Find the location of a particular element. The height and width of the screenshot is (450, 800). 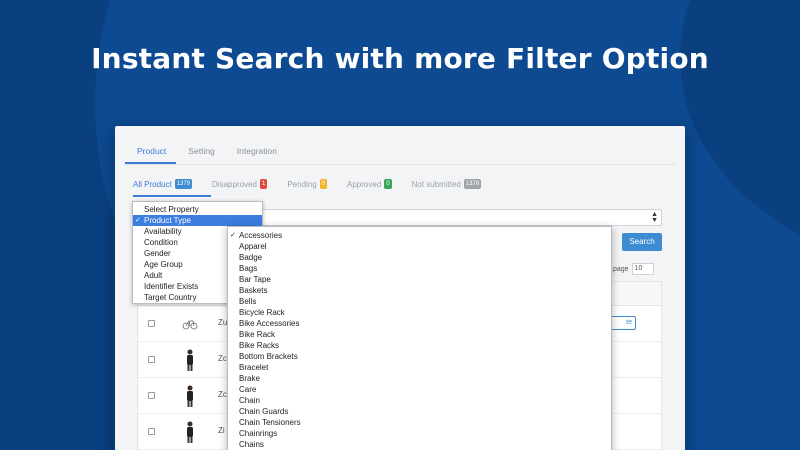

product-type-option: Chains is located at coordinates (419, 444).